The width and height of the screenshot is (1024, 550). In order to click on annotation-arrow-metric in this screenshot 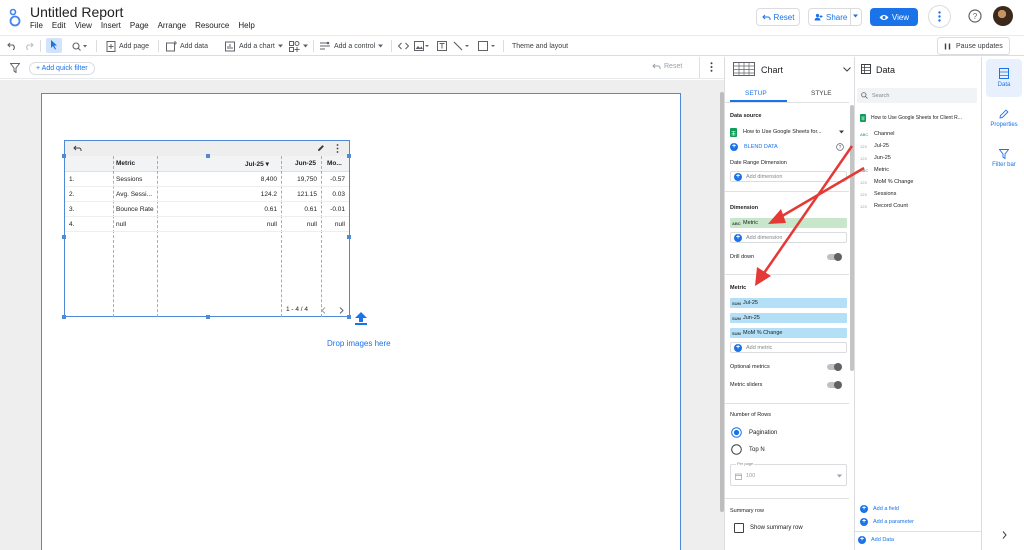, I will do `click(807, 211)`.